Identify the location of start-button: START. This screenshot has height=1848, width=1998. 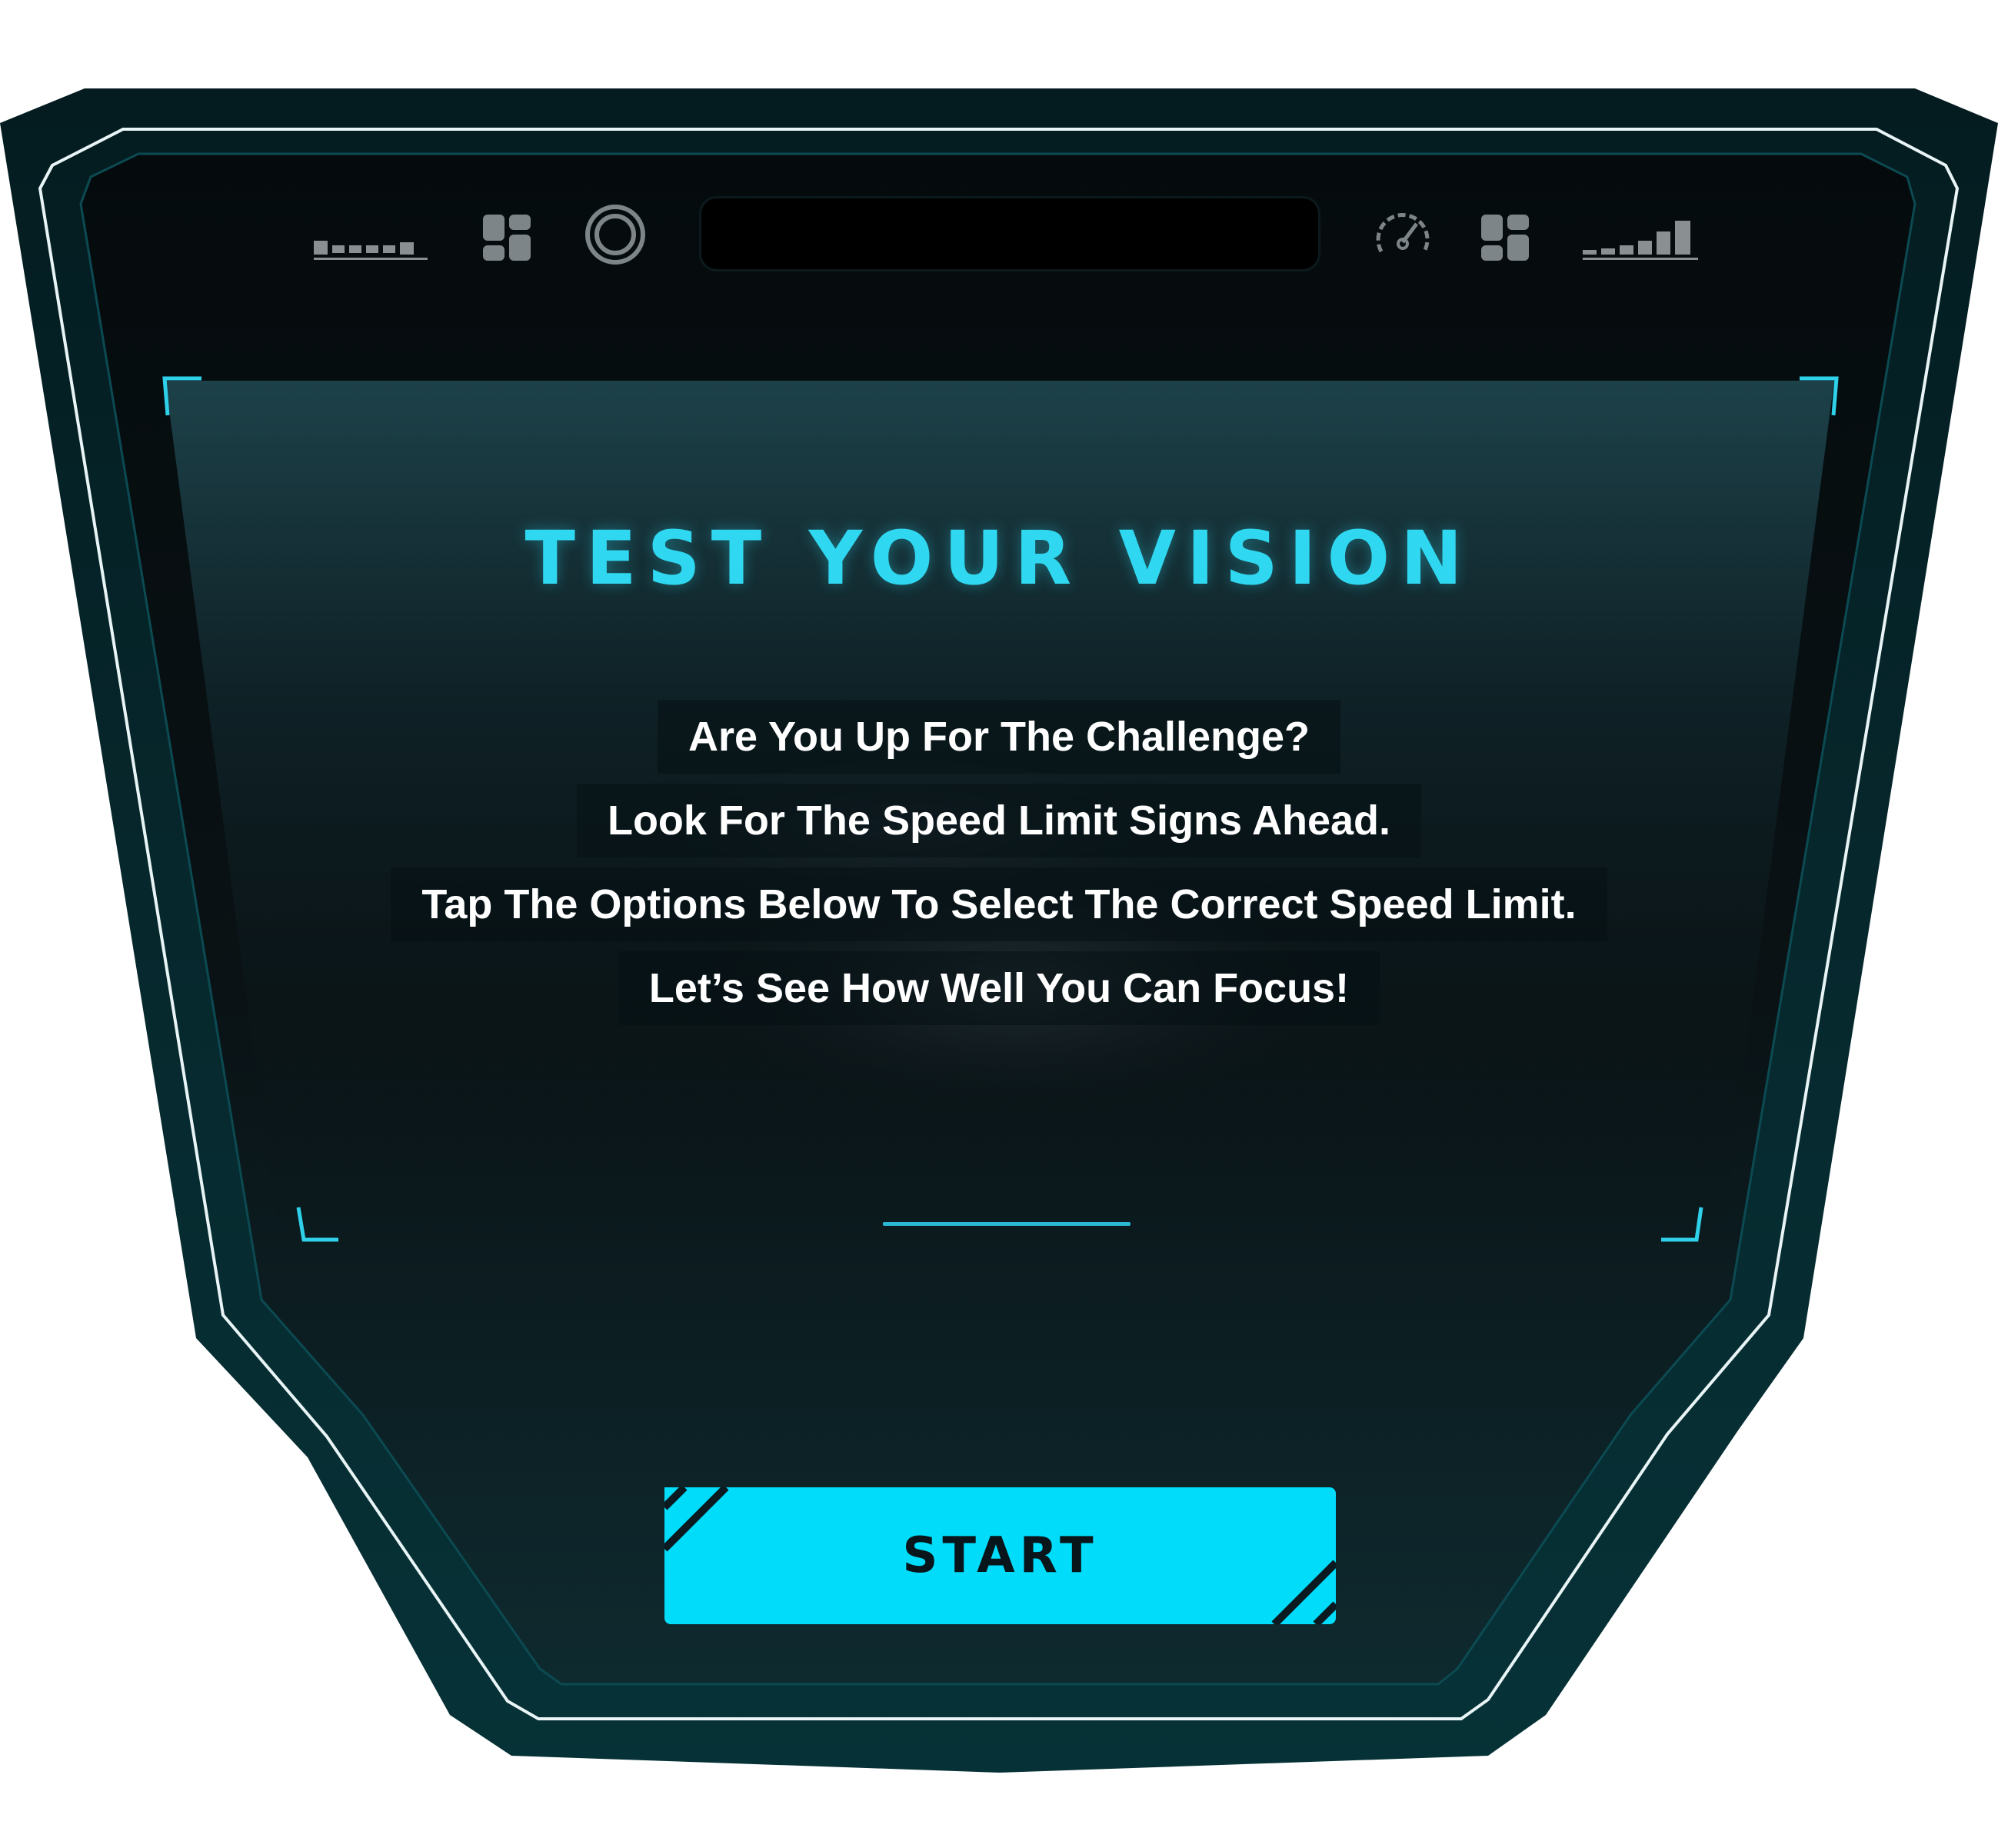
(1000, 1555).